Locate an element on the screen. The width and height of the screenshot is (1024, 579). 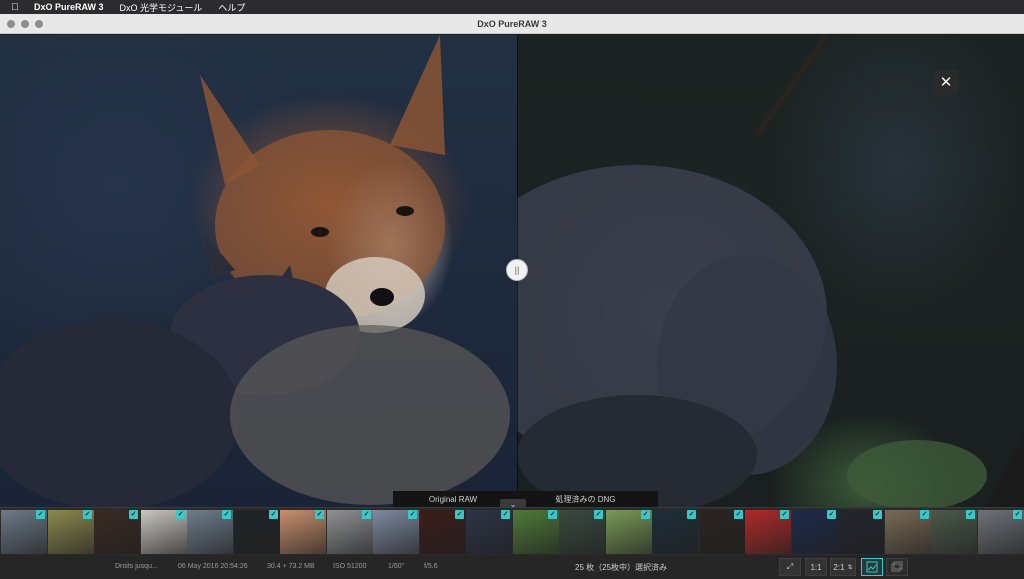
single-view-button is located at coordinates (897, 567).